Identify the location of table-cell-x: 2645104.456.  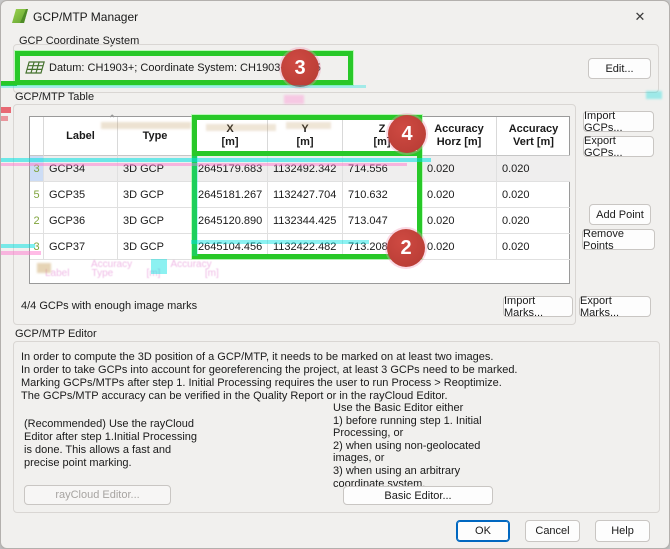
(230, 247).